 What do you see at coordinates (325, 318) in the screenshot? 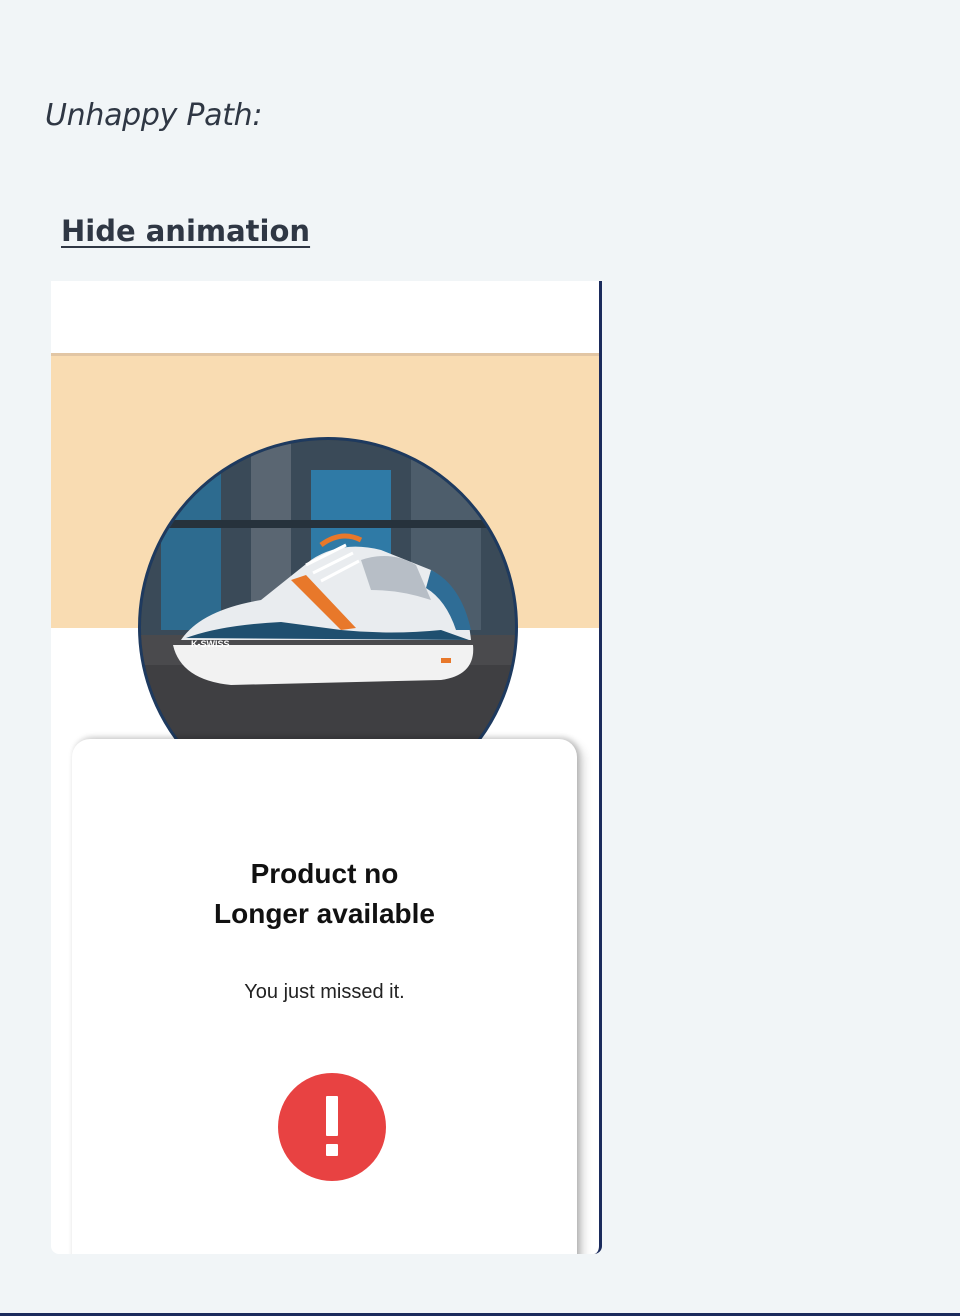
I see `app-top-bar` at bounding box center [325, 318].